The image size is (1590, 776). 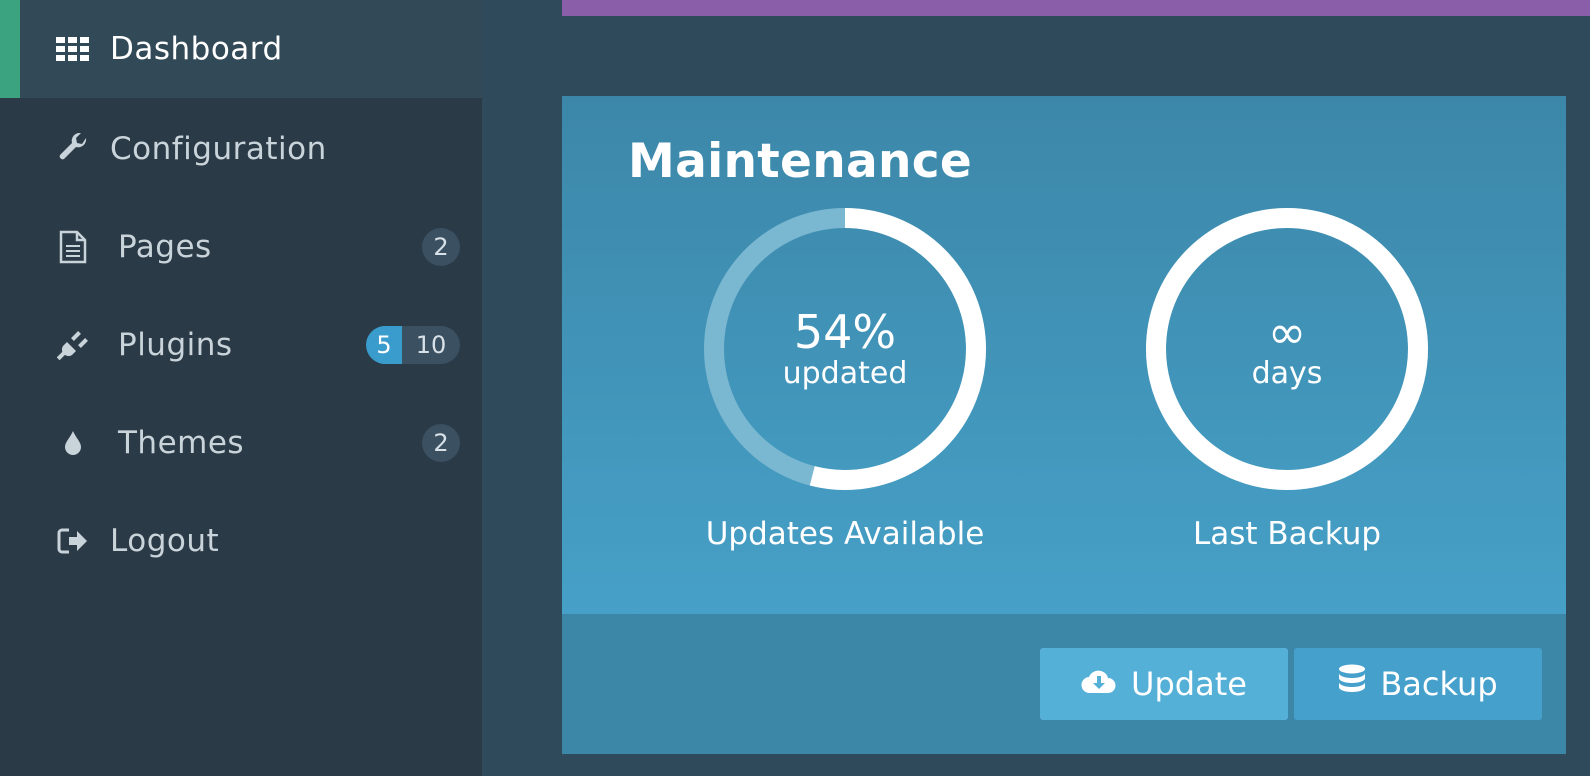 I want to click on droplet-icon, so click(x=73, y=443).